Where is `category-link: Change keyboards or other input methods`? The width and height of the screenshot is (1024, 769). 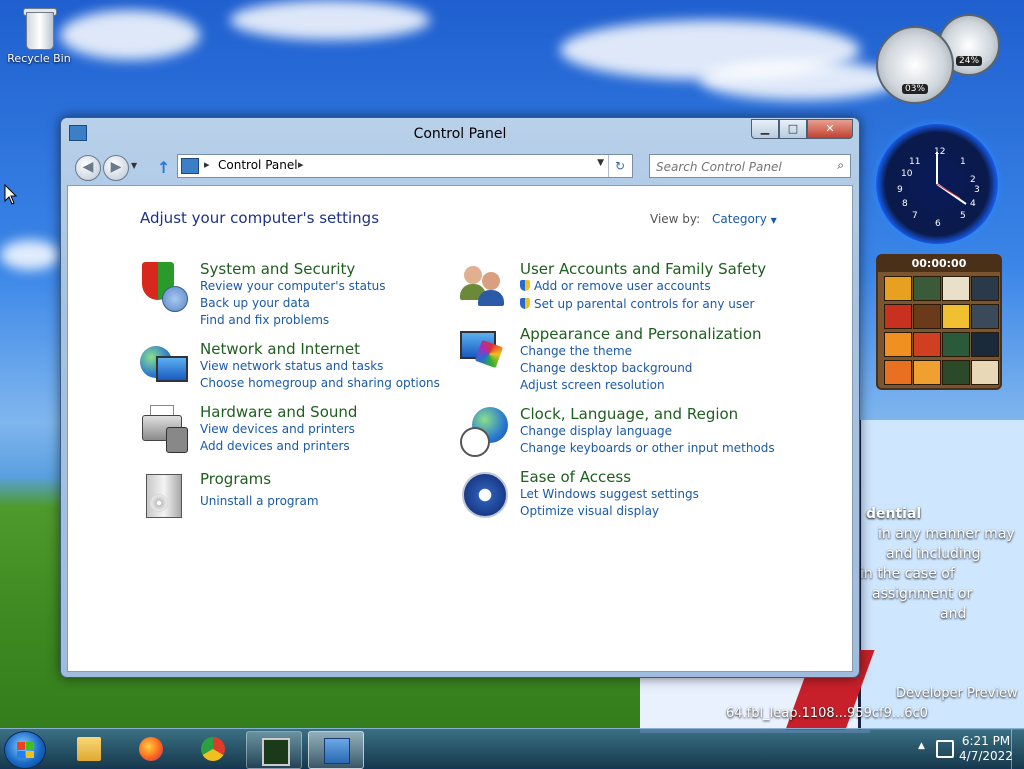
category-link: Change keyboards or other input methods is located at coordinates (647, 448).